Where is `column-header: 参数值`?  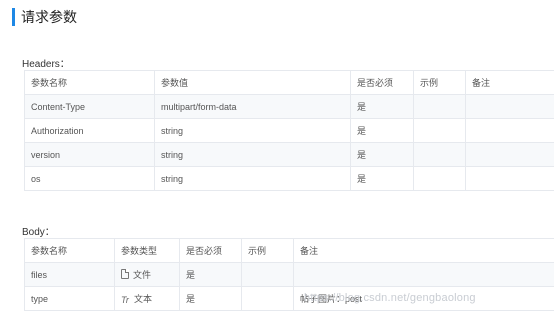
column-header: 参数值 is located at coordinates (252, 82).